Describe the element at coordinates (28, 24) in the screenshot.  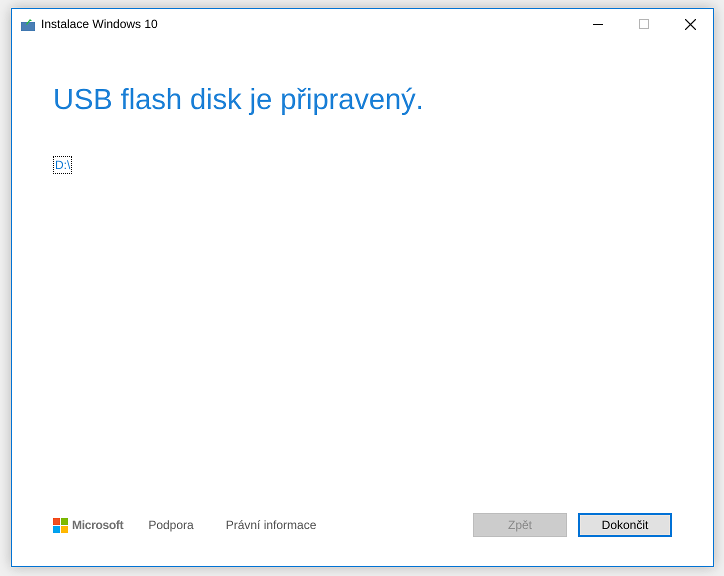
I see `setup-icon` at that location.